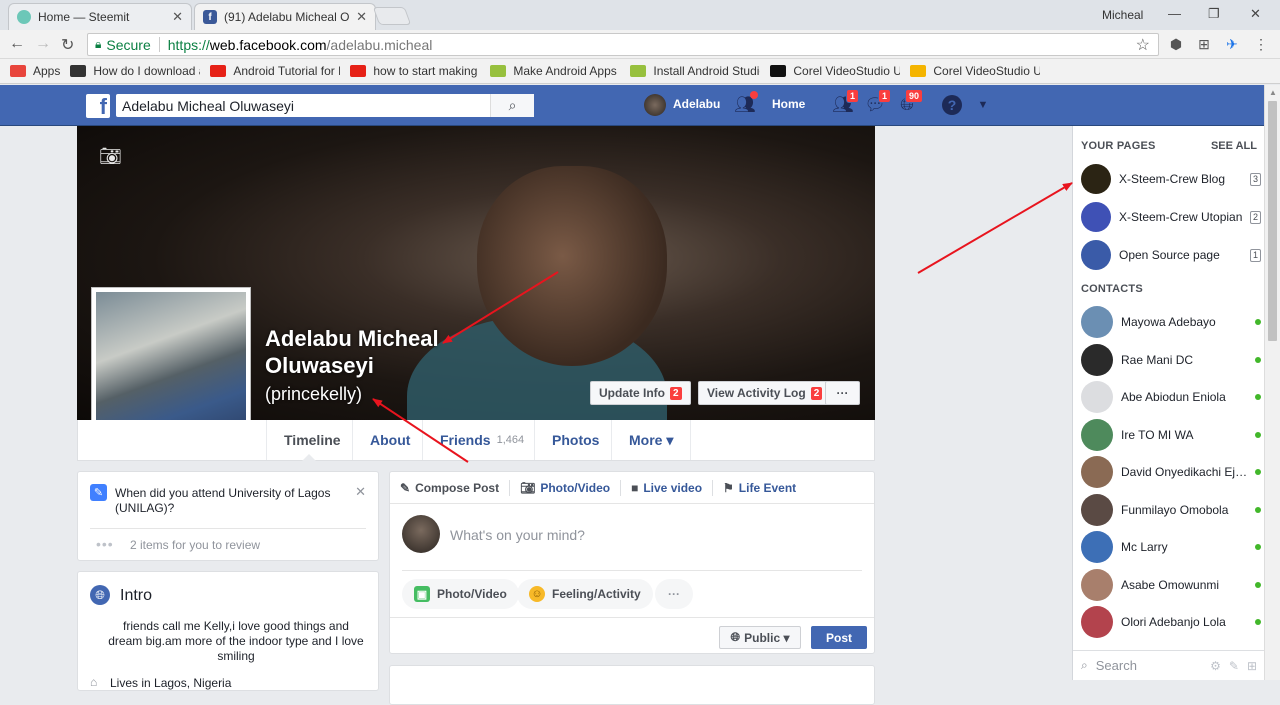  Describe the element at coordinates (1171, 322) in the screenshot. I see `contact-item: Mayowa Adebayo` at that location.